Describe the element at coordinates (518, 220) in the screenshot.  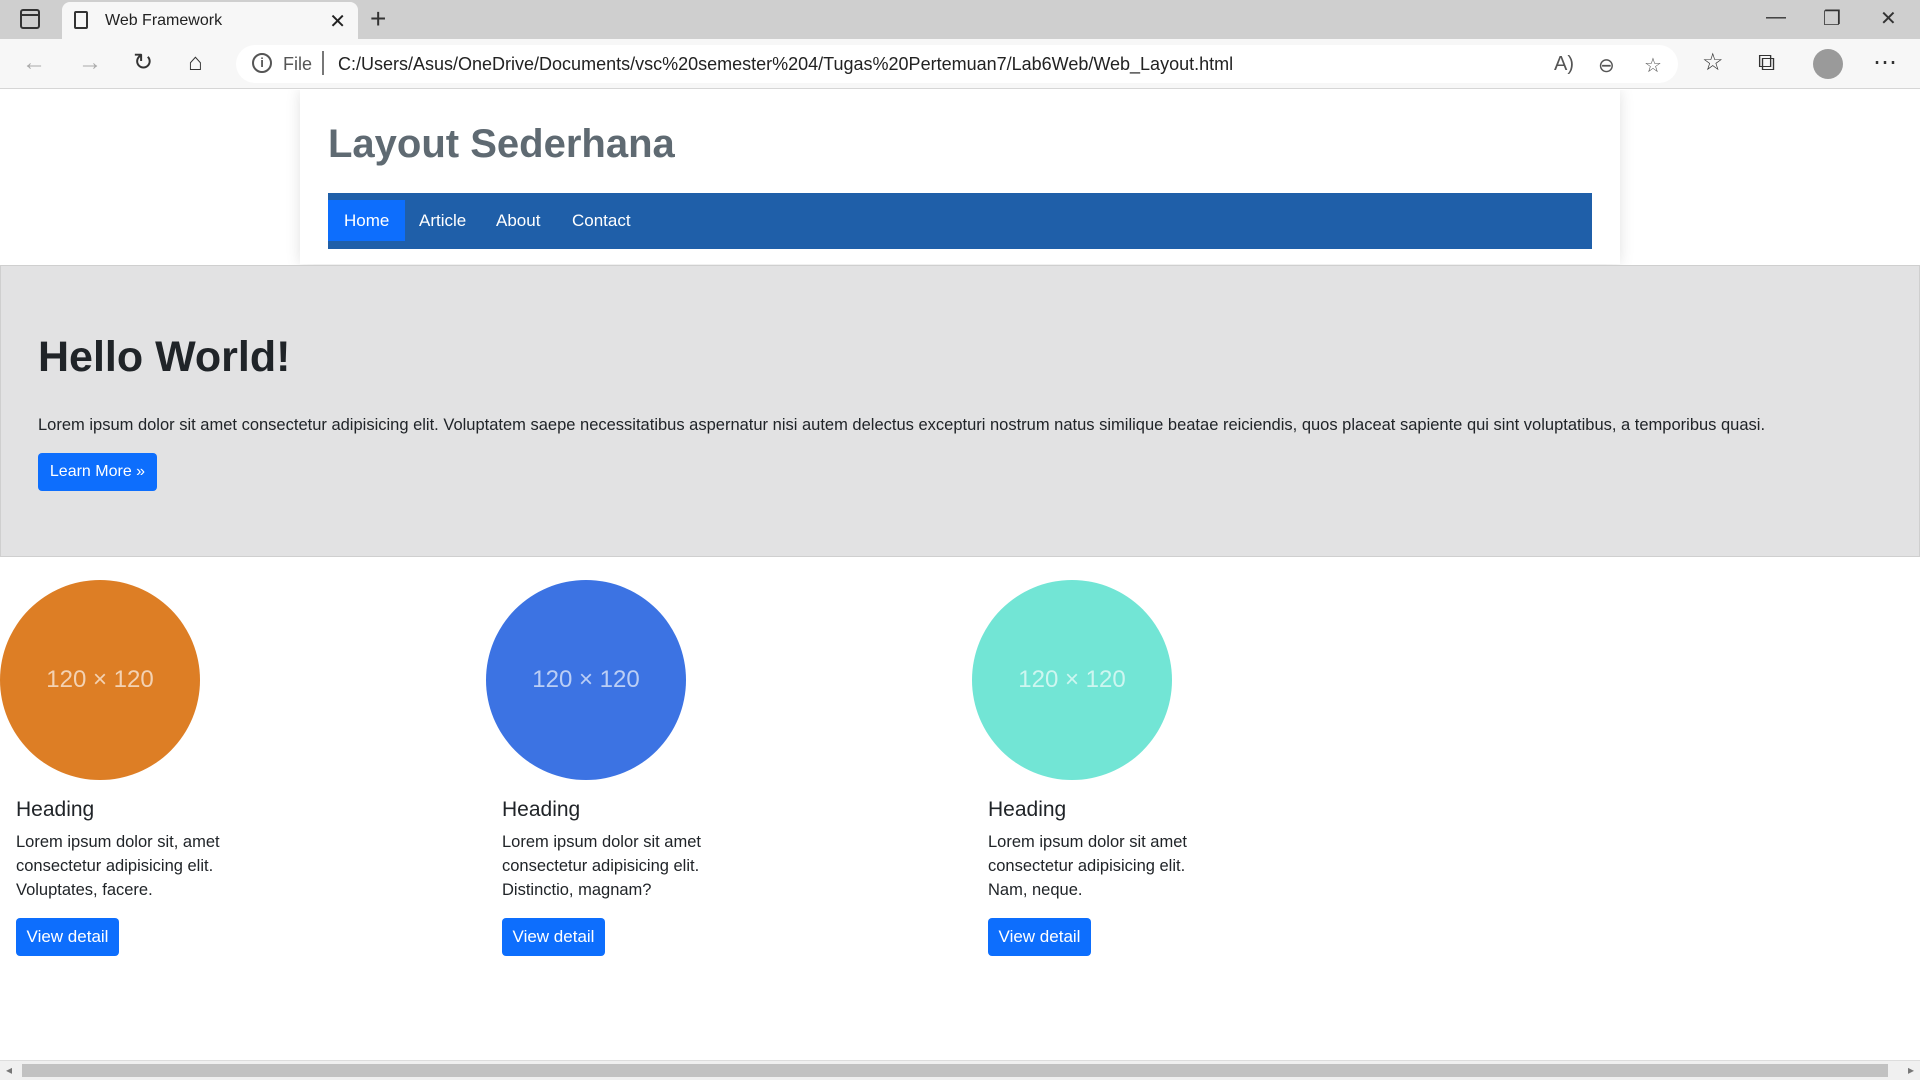
I see `nav-about: About` at that location.